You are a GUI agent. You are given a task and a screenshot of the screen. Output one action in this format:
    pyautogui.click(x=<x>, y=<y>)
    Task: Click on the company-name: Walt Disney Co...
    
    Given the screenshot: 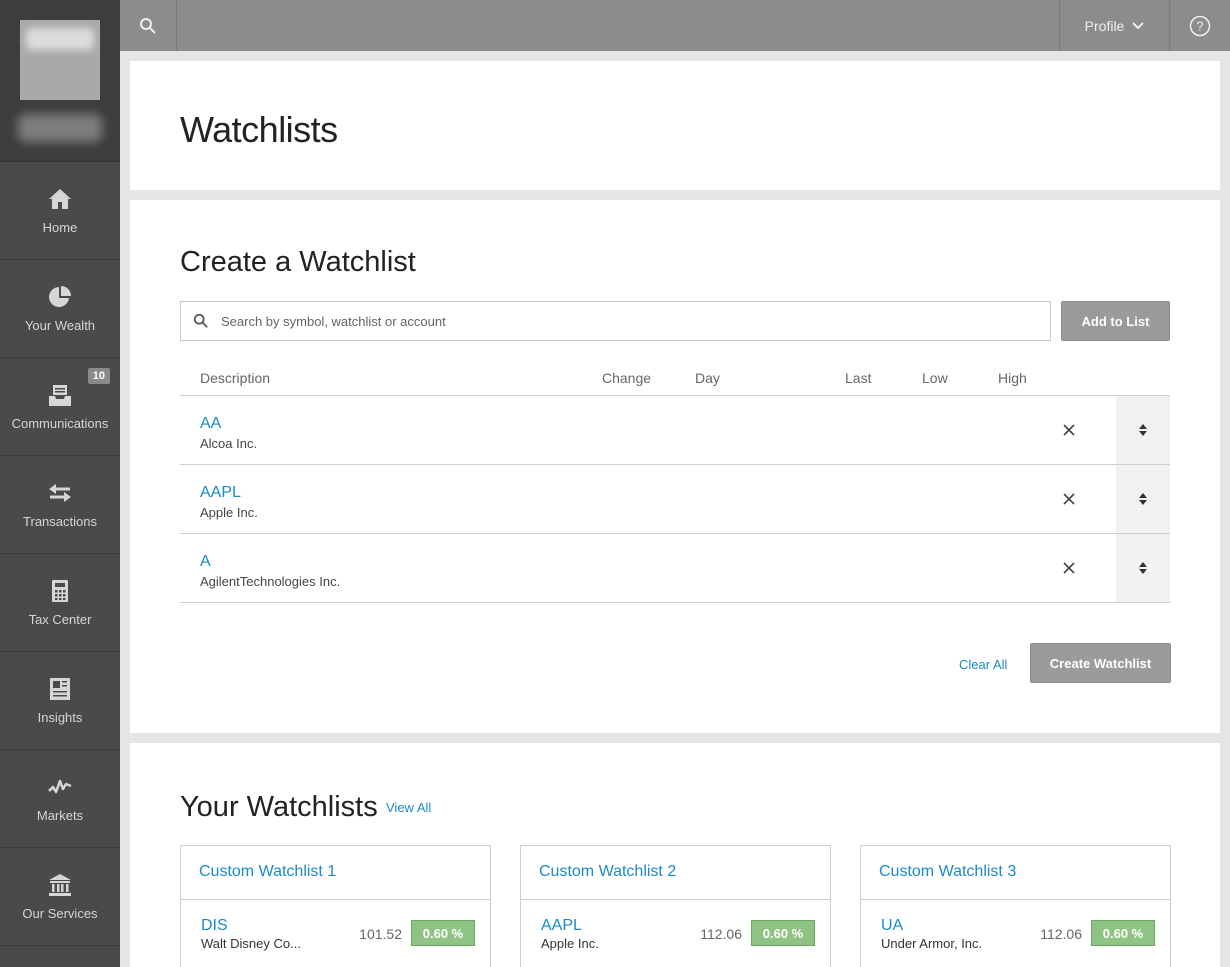 What is the action you would take?
    pyautogui.click(x=251, y=943)
    